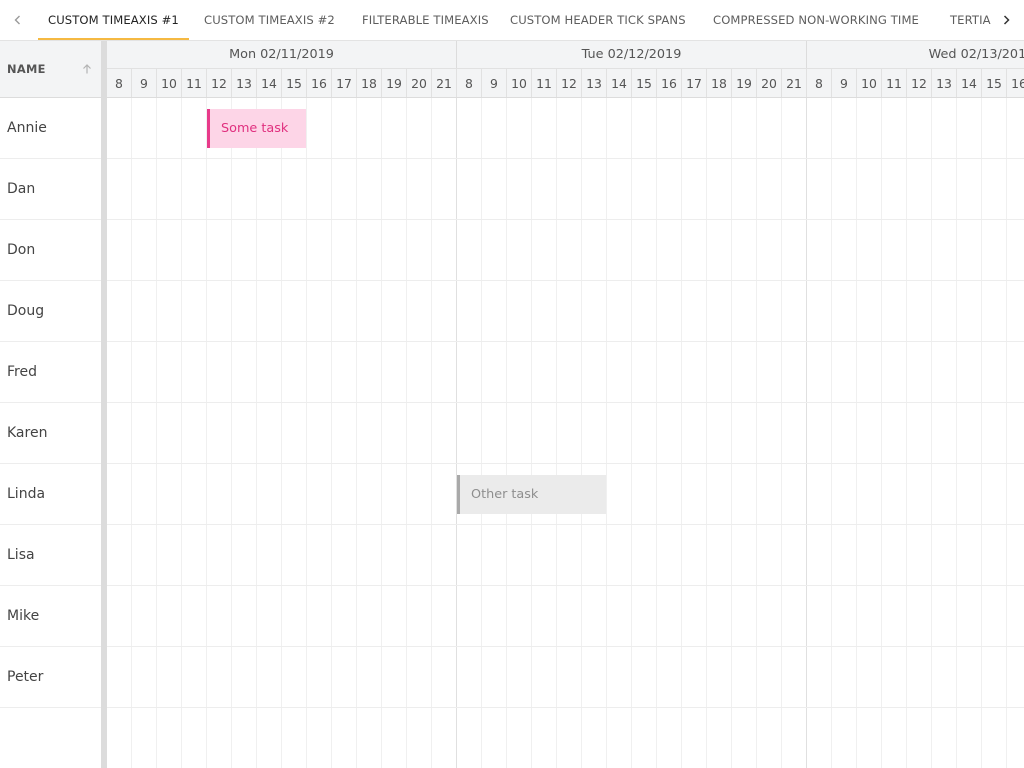 This screenshot has width=1024, height=768. I want to click on hour-header-cell: 16, so click(1015, 83).